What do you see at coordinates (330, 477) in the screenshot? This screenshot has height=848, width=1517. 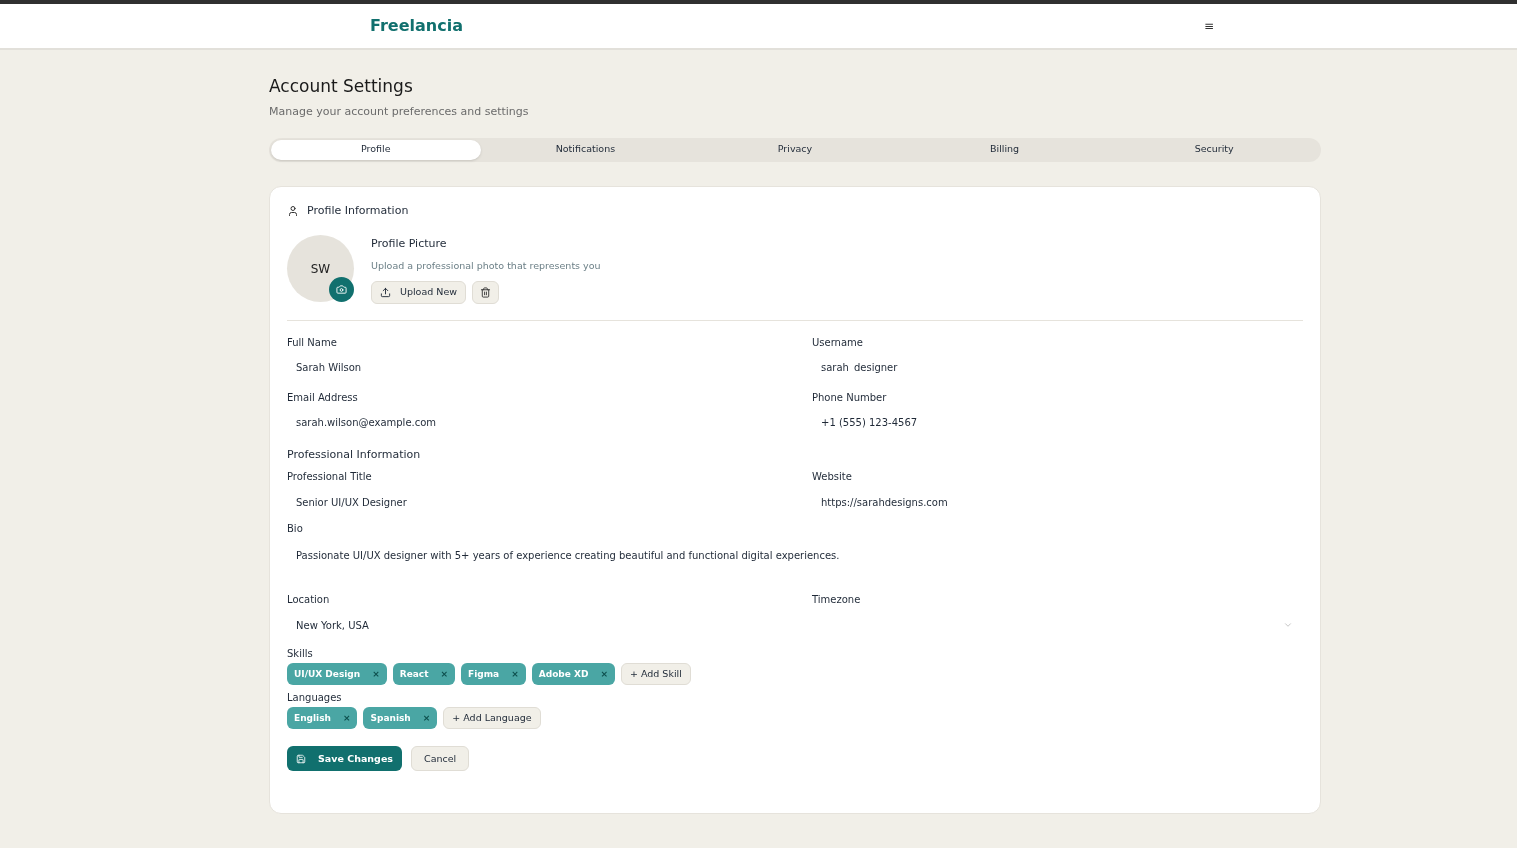 I see `field-label: Professional Title` at bounding box center [330, 477].